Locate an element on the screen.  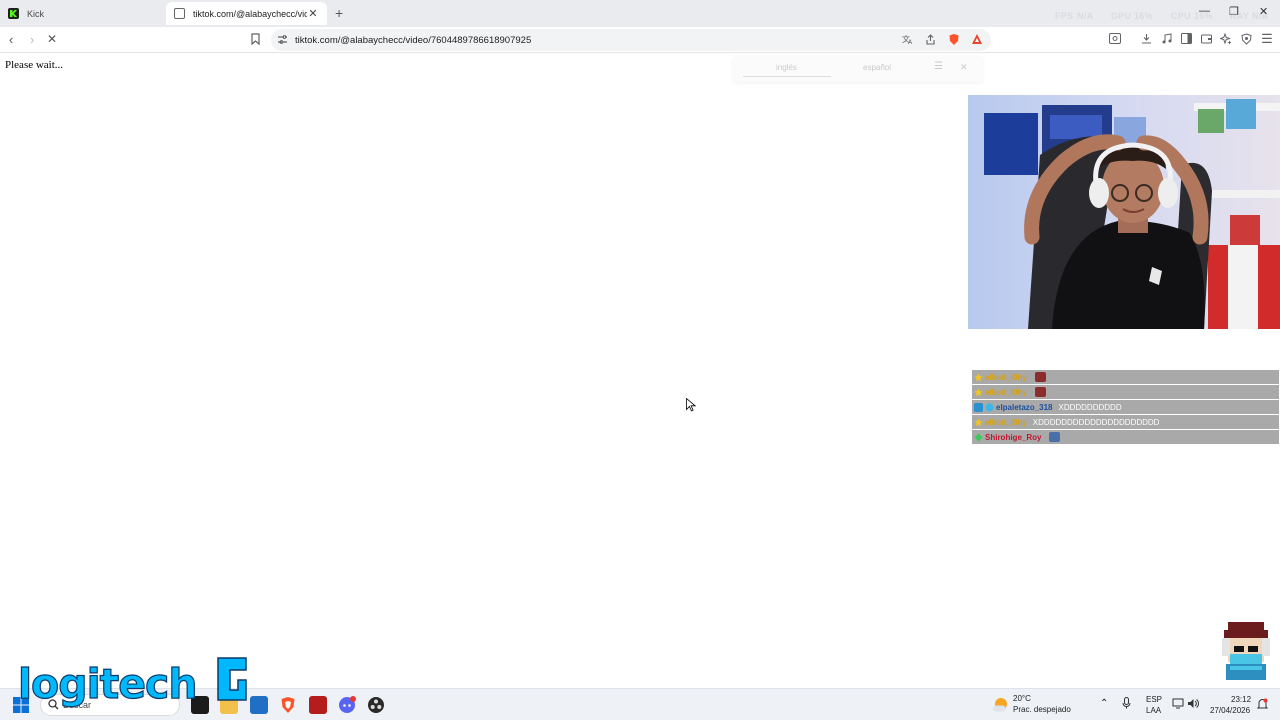
minimize-icon: — is located at coordinates (1204, 11).